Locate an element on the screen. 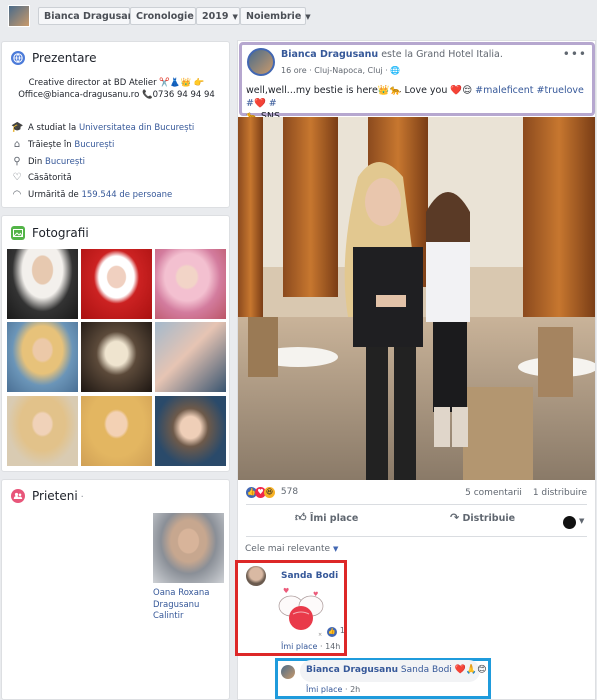 Image resolution: width=597 pixels, height=700 pixels. comment-actions: Îmi place · 14h is located at coordinates (311, 646).